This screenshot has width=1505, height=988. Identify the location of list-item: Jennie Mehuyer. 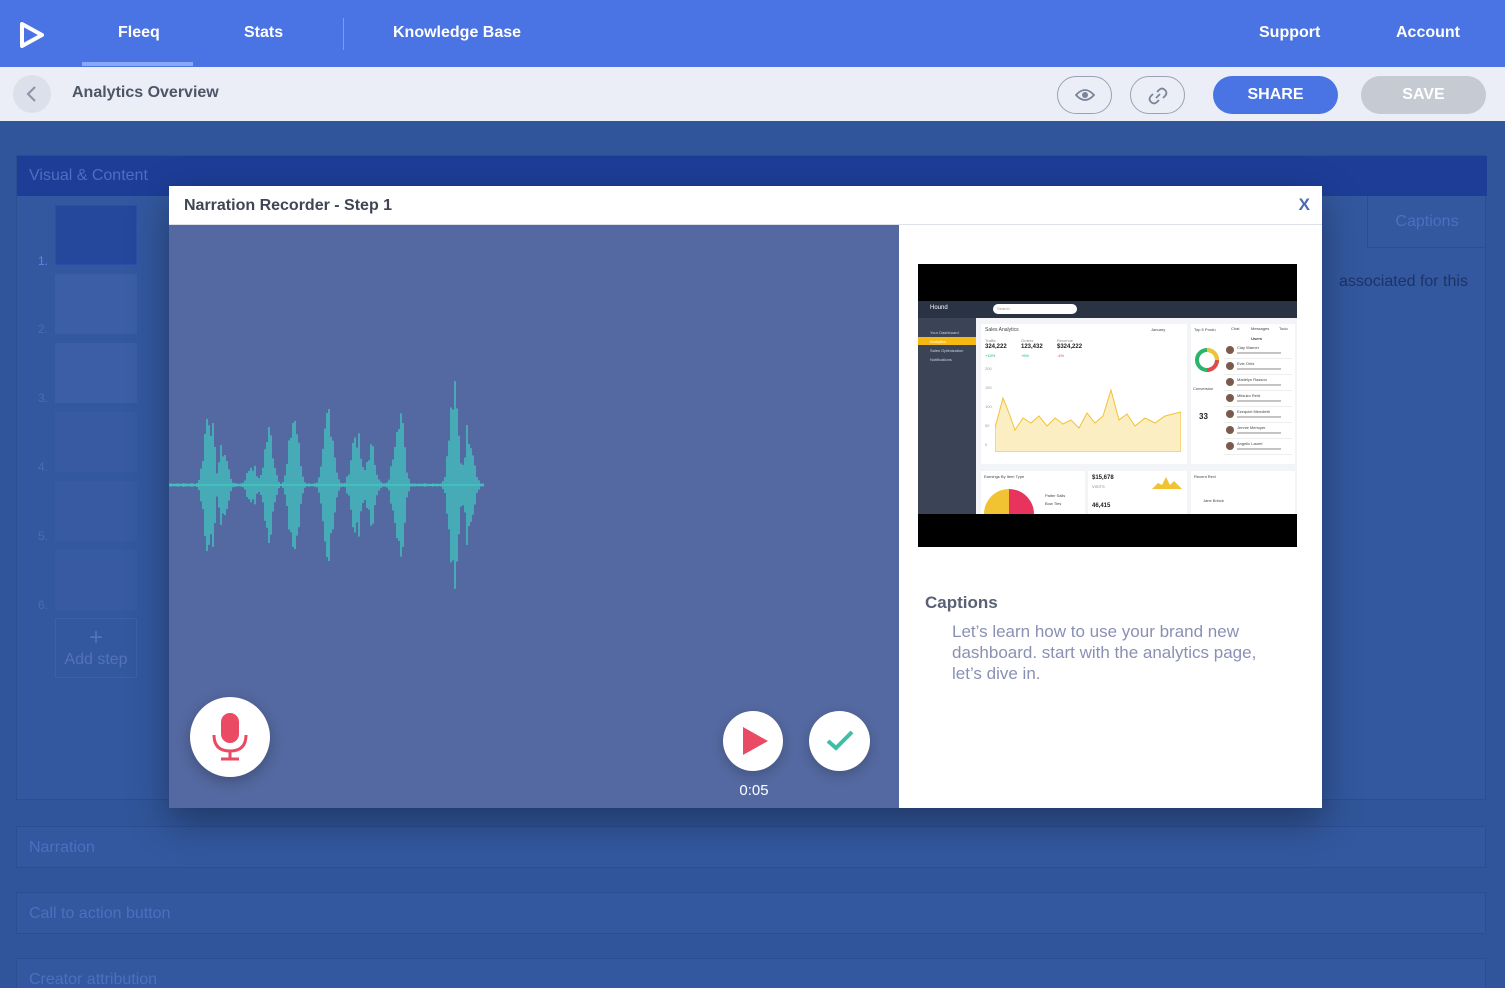
(1258, 431).